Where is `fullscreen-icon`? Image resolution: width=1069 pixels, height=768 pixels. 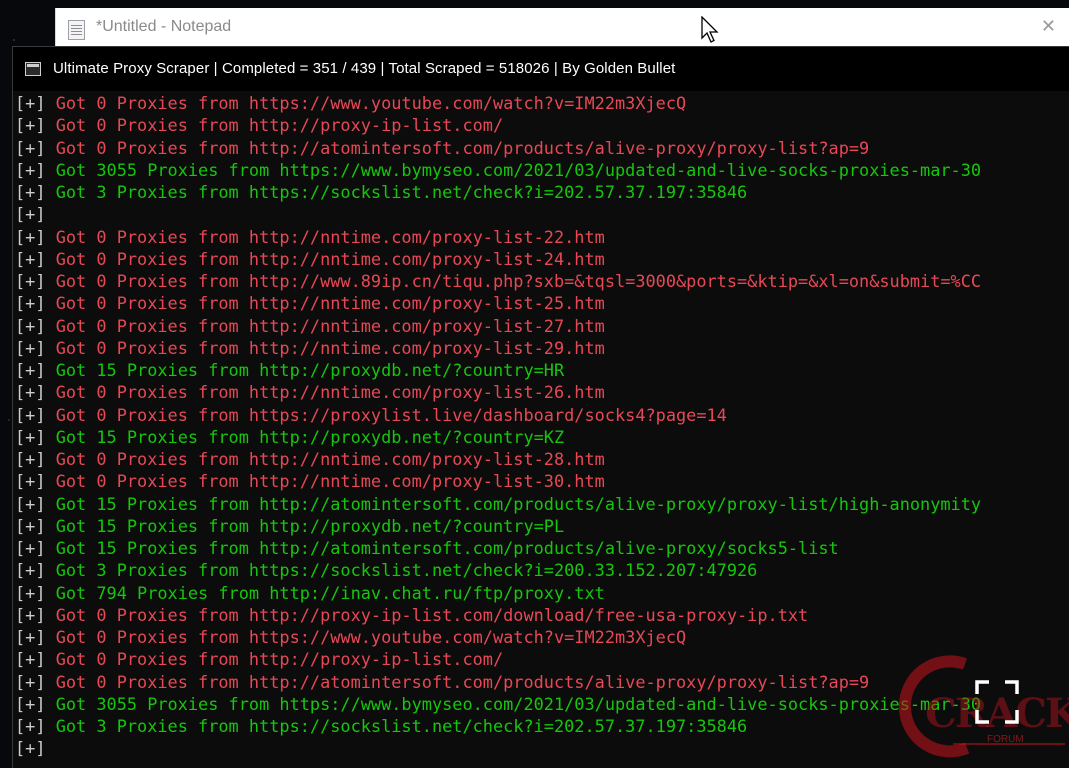
fullscreen-icon is located at coordinates (997, 702).